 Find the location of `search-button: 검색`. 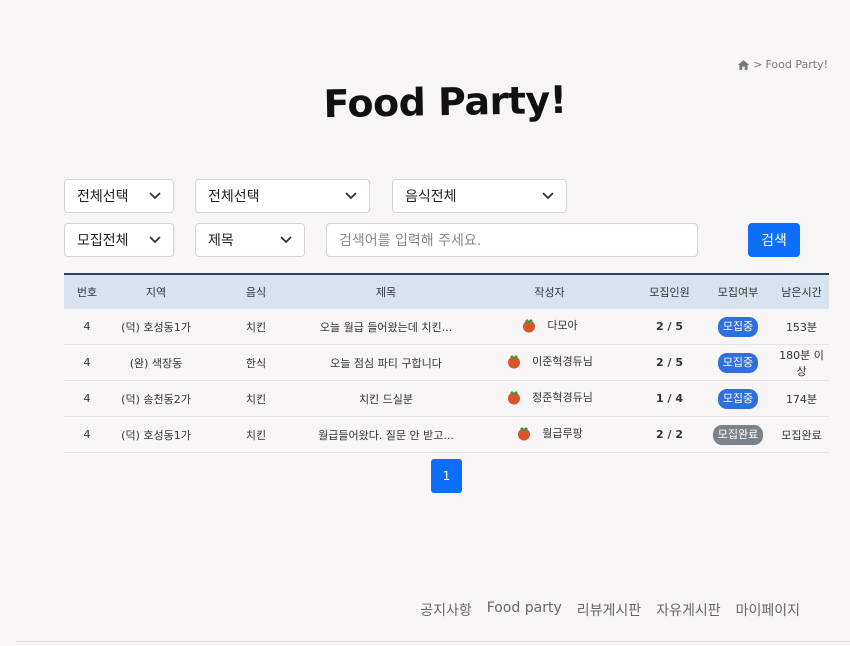

search-button: 검색 is located at coordinates (774, 240).